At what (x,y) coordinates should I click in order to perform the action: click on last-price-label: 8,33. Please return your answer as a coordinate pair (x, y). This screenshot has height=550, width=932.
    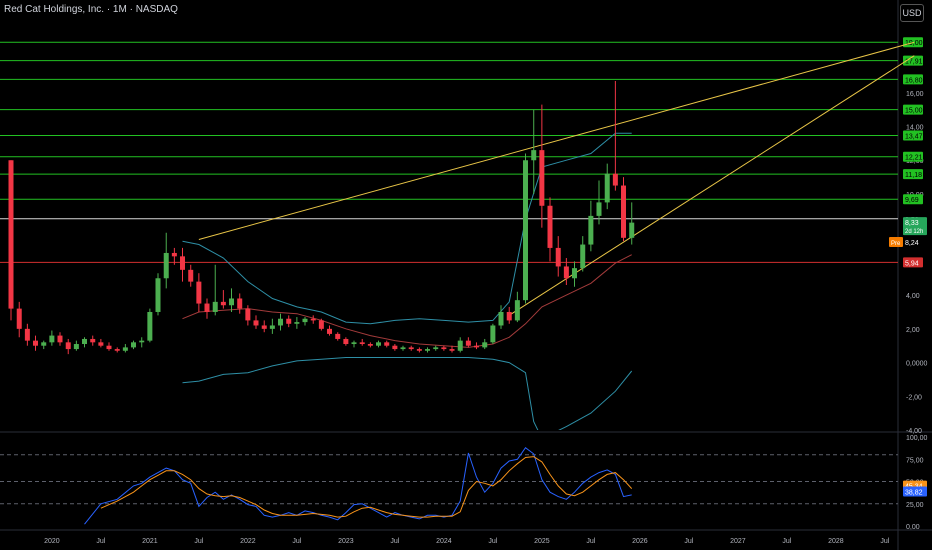
    Looking at the image, I should click on (912, 223).